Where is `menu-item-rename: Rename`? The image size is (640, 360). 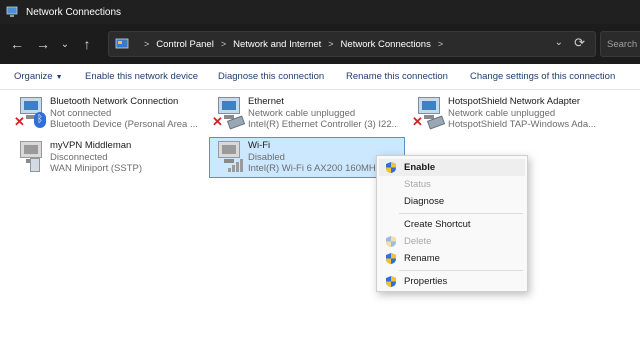
menu-item-rename: Rename is located at coordinates (452, 258).